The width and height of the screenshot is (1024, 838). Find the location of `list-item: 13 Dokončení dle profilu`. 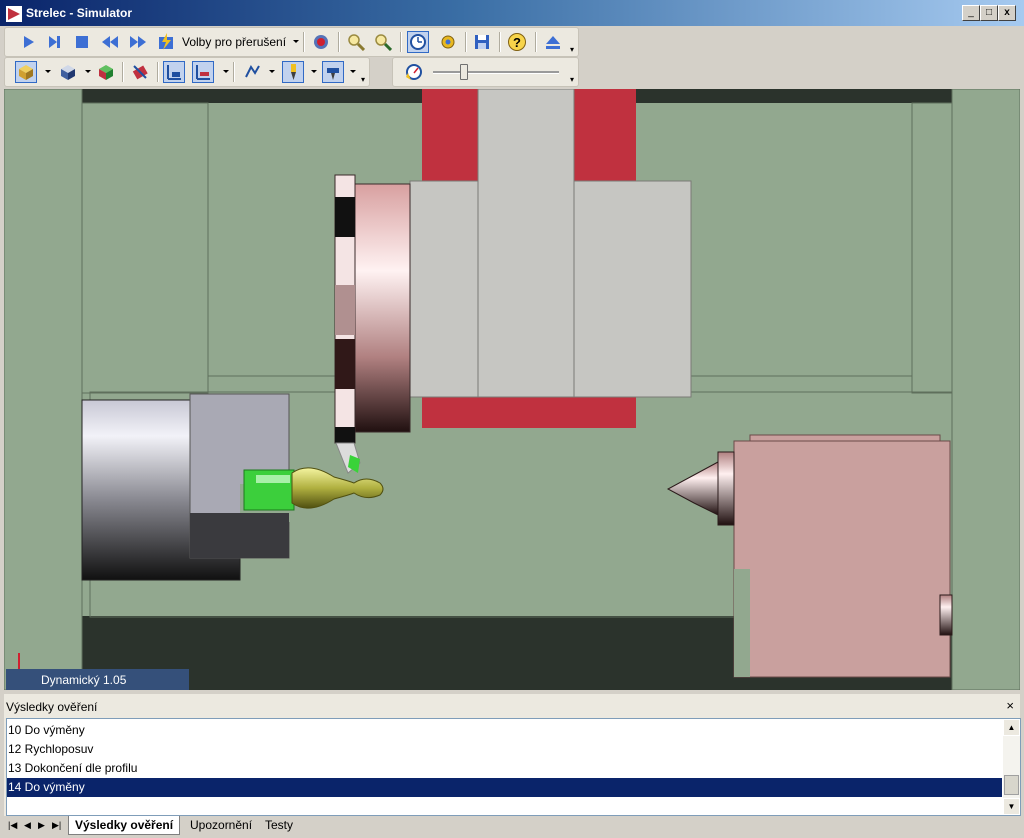

list-item: 13 Dokončení dle profilu is located at coordinates (504, 768).